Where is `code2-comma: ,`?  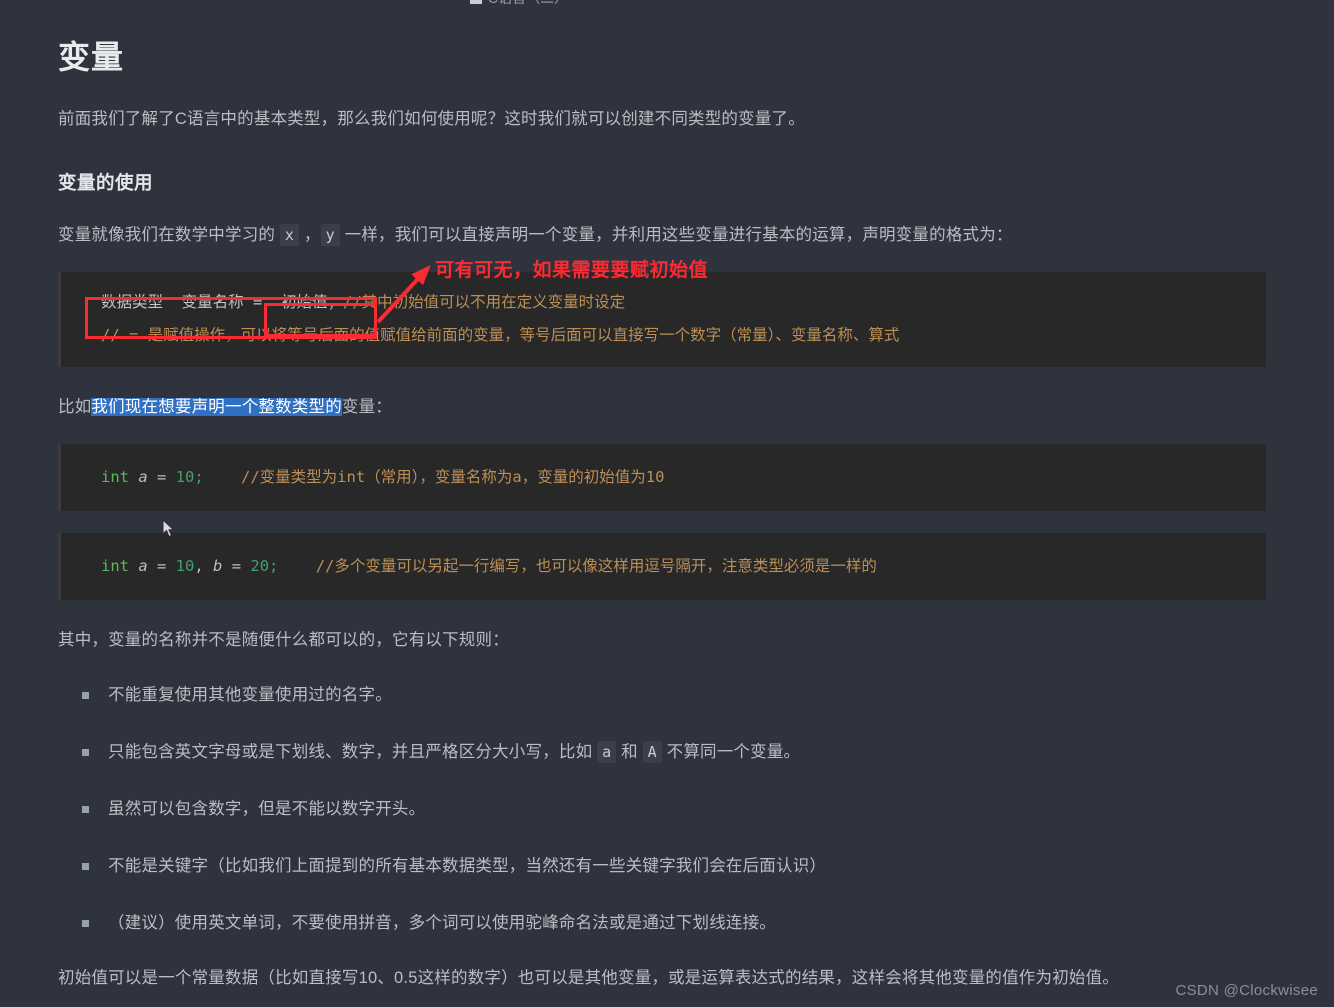 code2-comma: , is located at coordinates (204, 566).